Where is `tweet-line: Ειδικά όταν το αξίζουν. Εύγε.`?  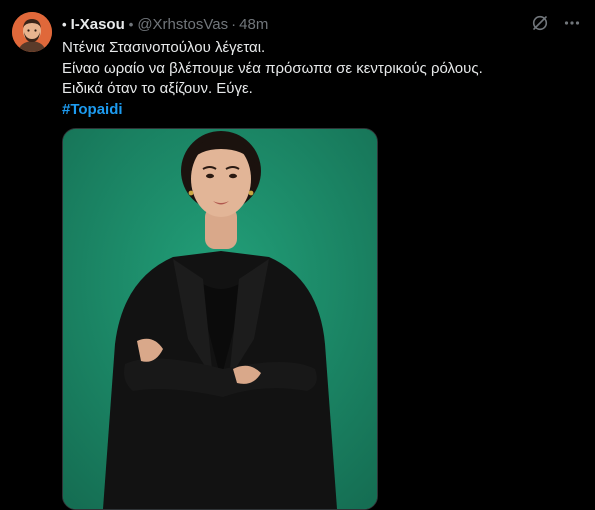 tweet-line: Ειδικά όταν το αξίζουν. Εύγε. is located at coordinates (157, 88).